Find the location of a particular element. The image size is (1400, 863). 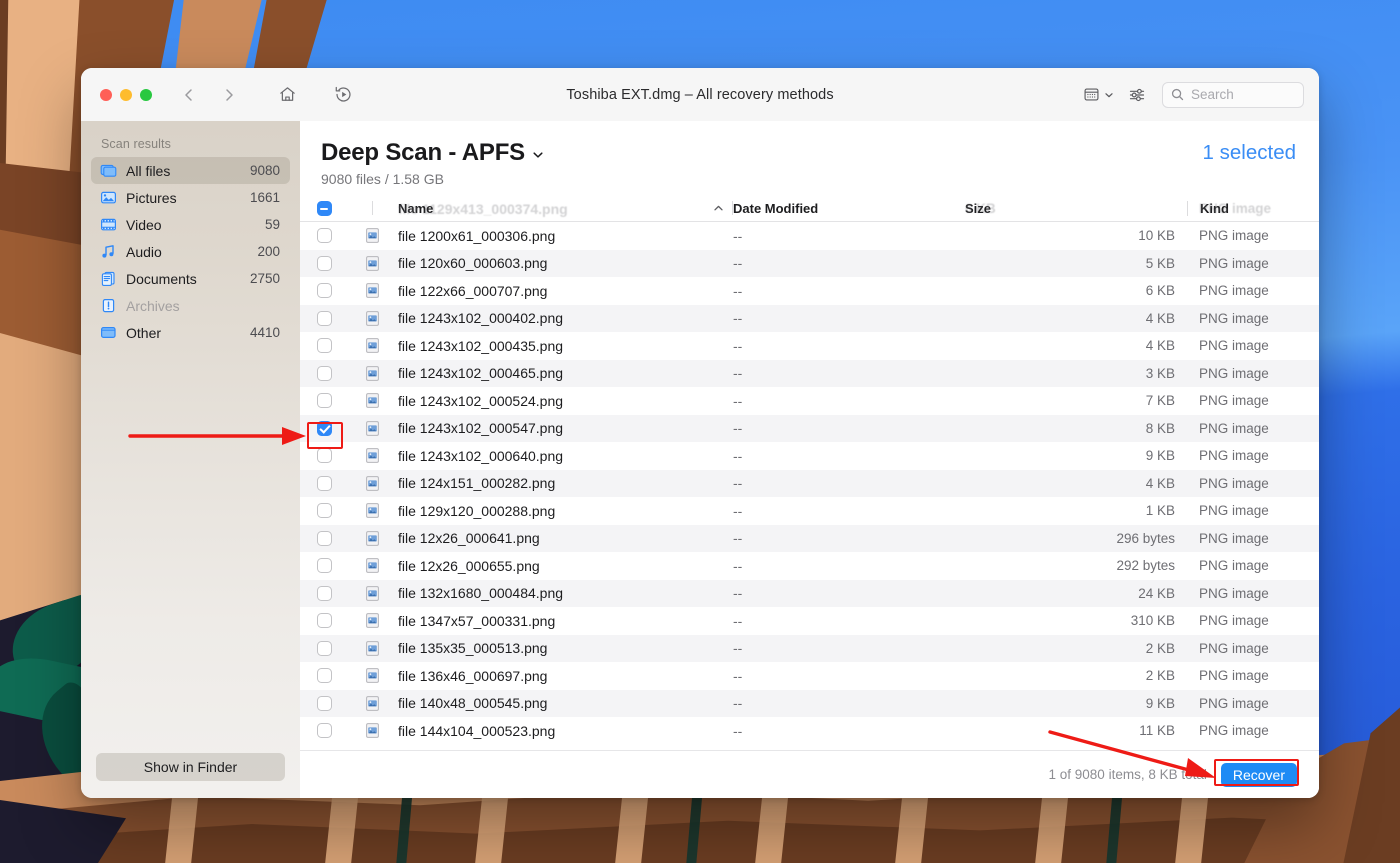

forward-icon is located at coordinates (229, 95).